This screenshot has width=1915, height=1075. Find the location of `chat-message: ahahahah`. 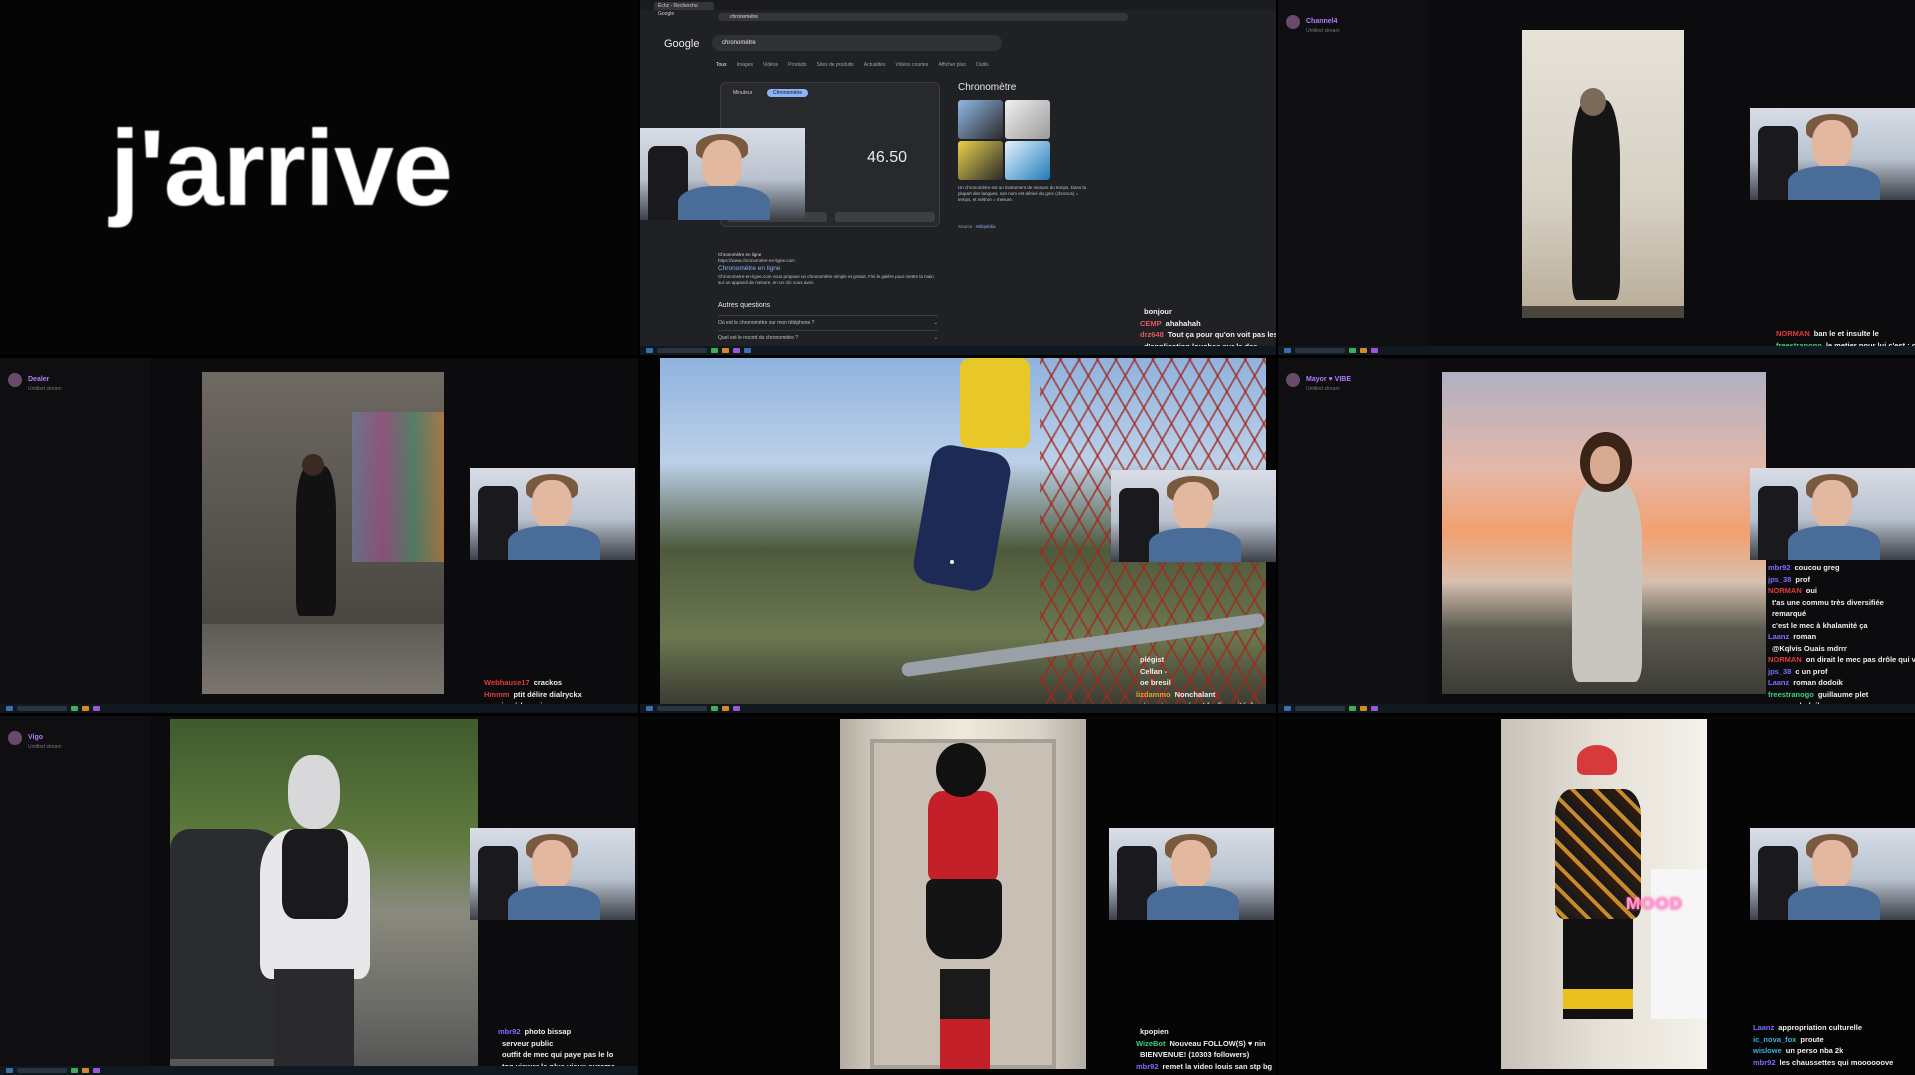

chat-message: ahahahah is located at coordinates (1183, 323).